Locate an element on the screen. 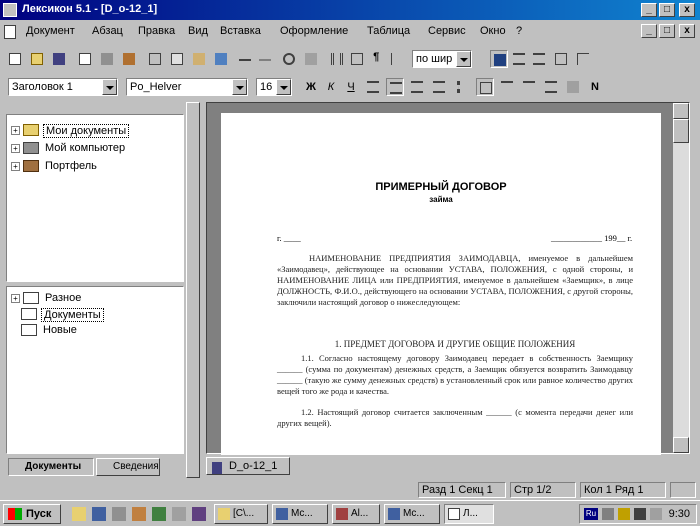  corner-icon is located at coordinates (583, 59).